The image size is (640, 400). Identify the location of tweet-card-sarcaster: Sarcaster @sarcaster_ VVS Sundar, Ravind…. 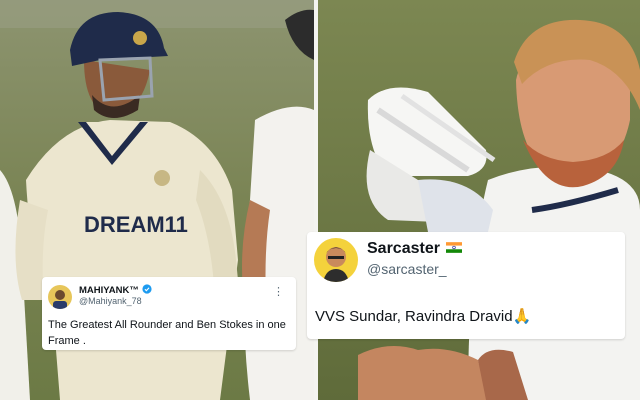
(466, 285).